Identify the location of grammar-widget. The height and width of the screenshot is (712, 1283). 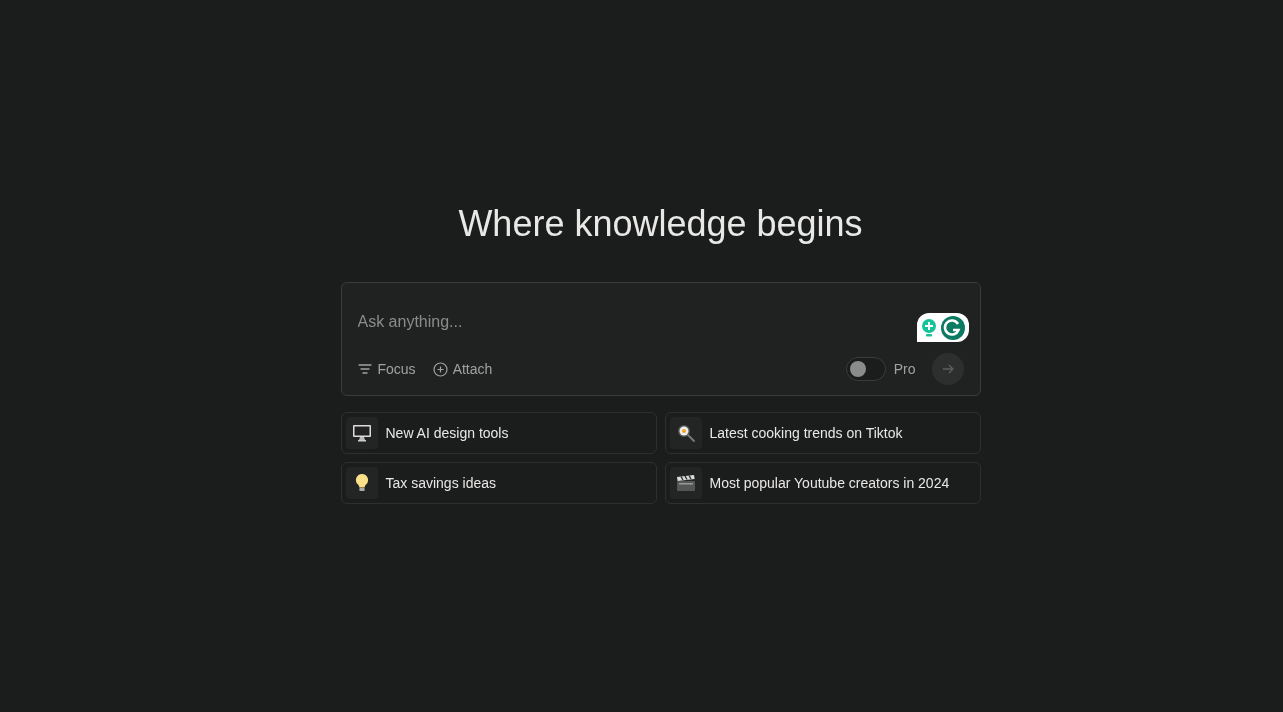
(942, 327).